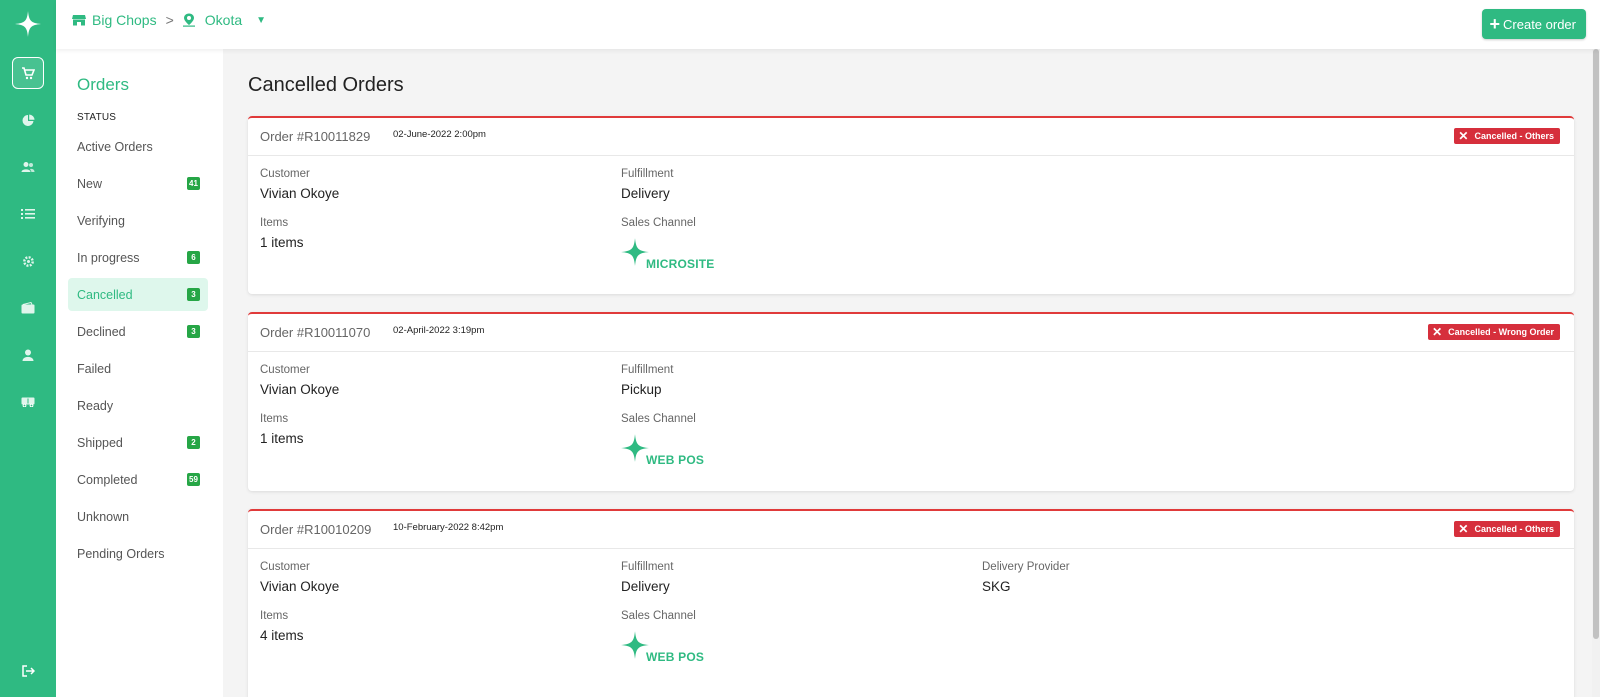 The height and width of the screenshot is (697, 1600). Describe the element at coordinates (223, 20) in the screenshot. I see `location-selector: Okota` at that location.